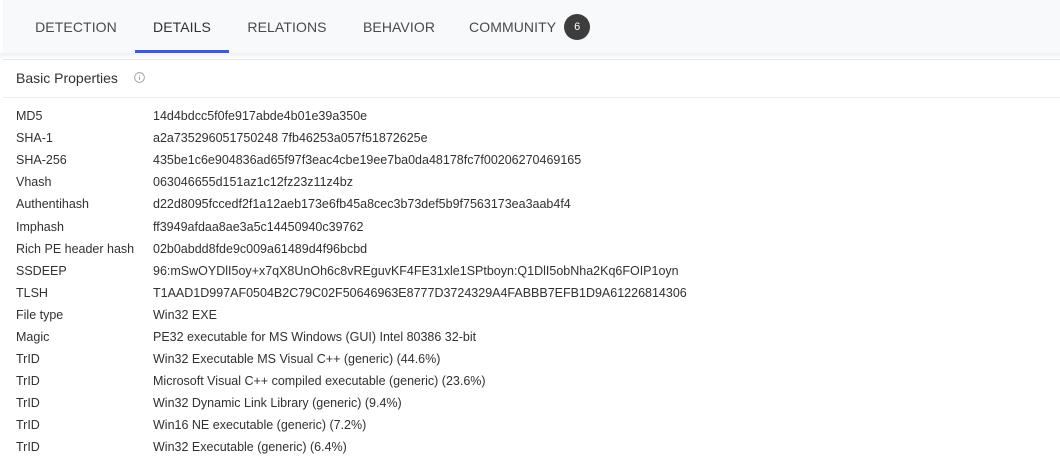  What do you see at coordinates (577, 26) in the screenshot?
I see `community-count-badge: 6` at bounding box center [577, 26].